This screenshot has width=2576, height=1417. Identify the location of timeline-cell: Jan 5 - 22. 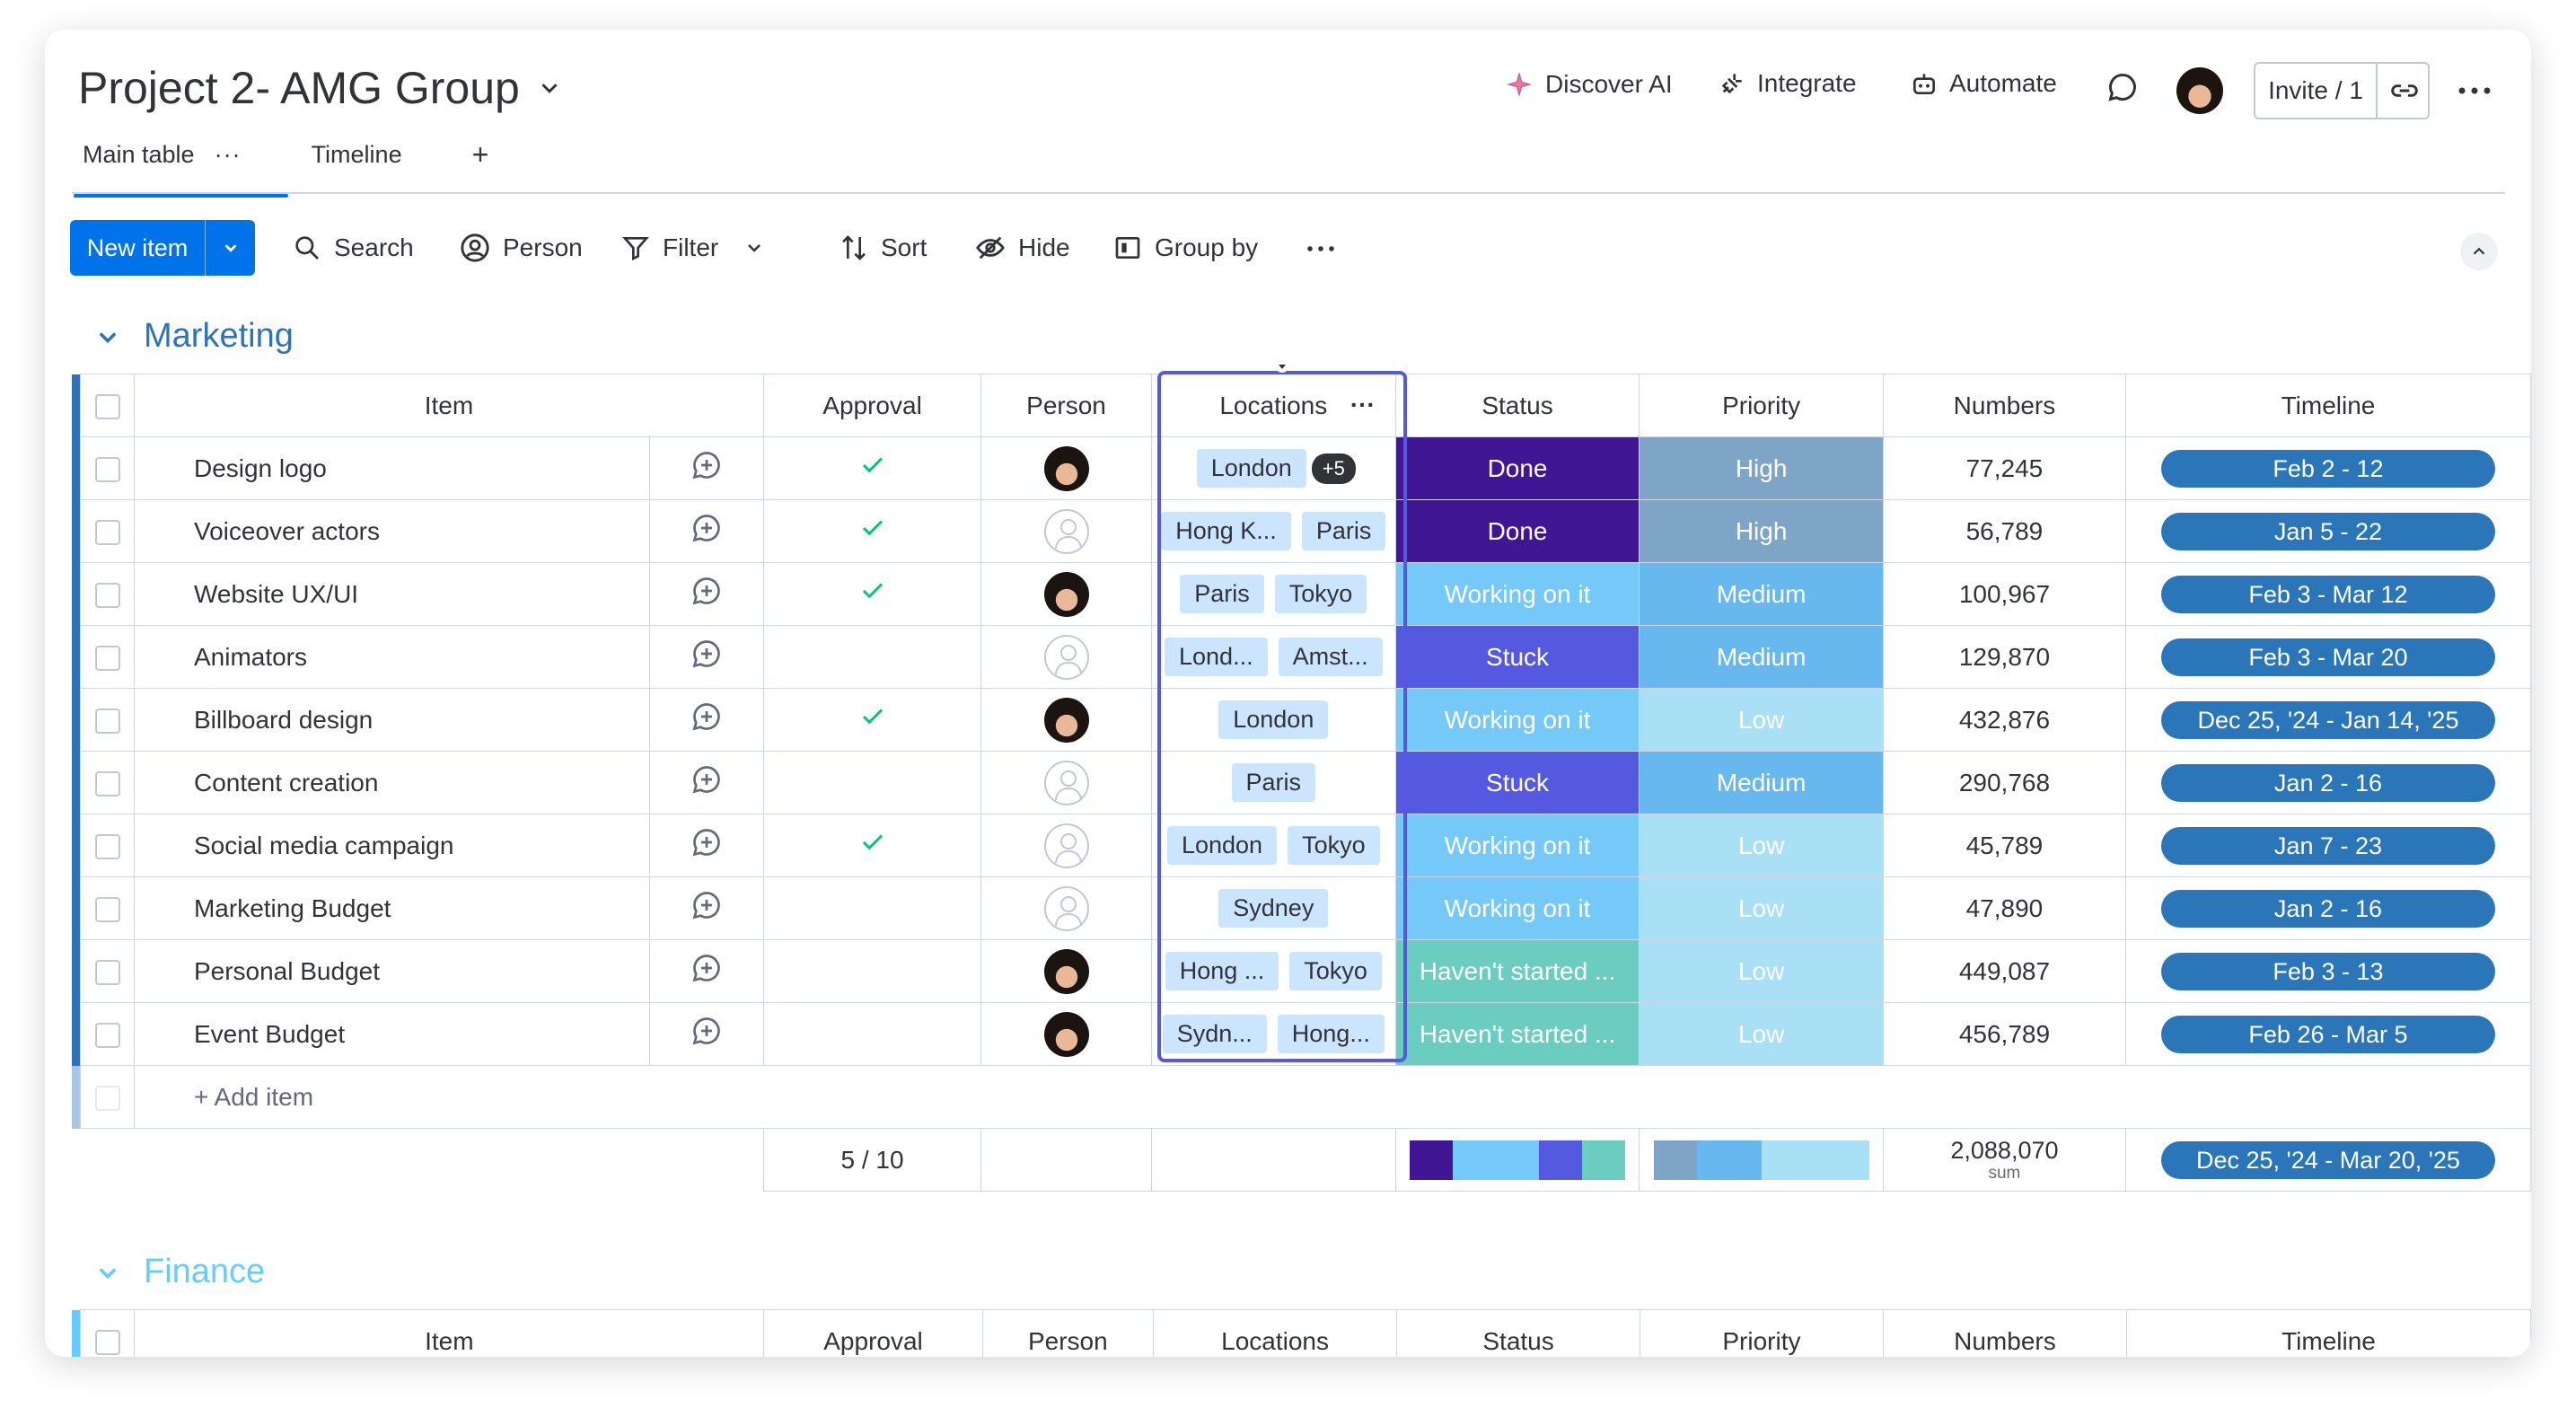
(2328, 531).